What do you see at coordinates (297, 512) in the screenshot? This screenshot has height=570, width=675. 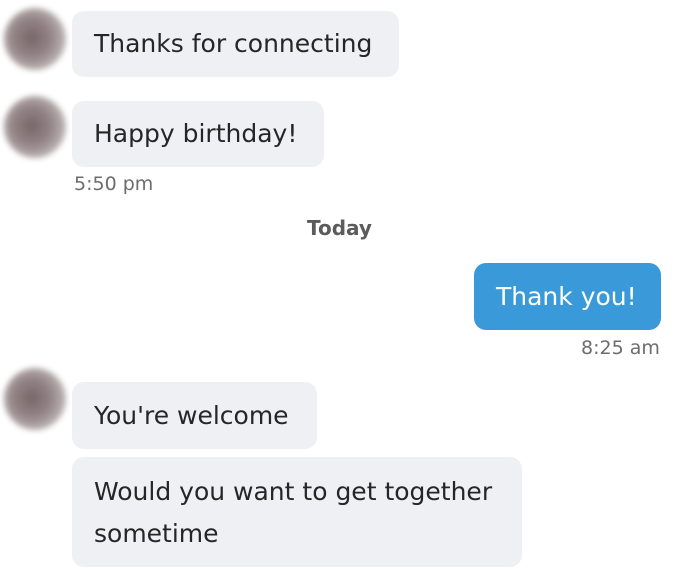 I see `incoming-message: Would you want to get together sometime` at bounding box center [297, 512].